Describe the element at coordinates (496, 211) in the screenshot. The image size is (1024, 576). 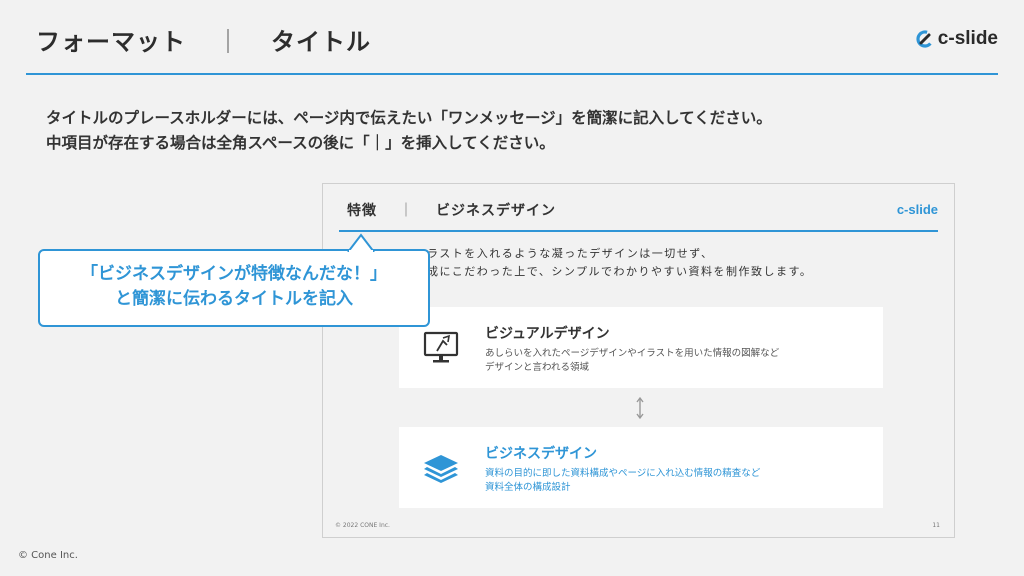
I see `preview-title-right: ビジネスデザイン` at that location.